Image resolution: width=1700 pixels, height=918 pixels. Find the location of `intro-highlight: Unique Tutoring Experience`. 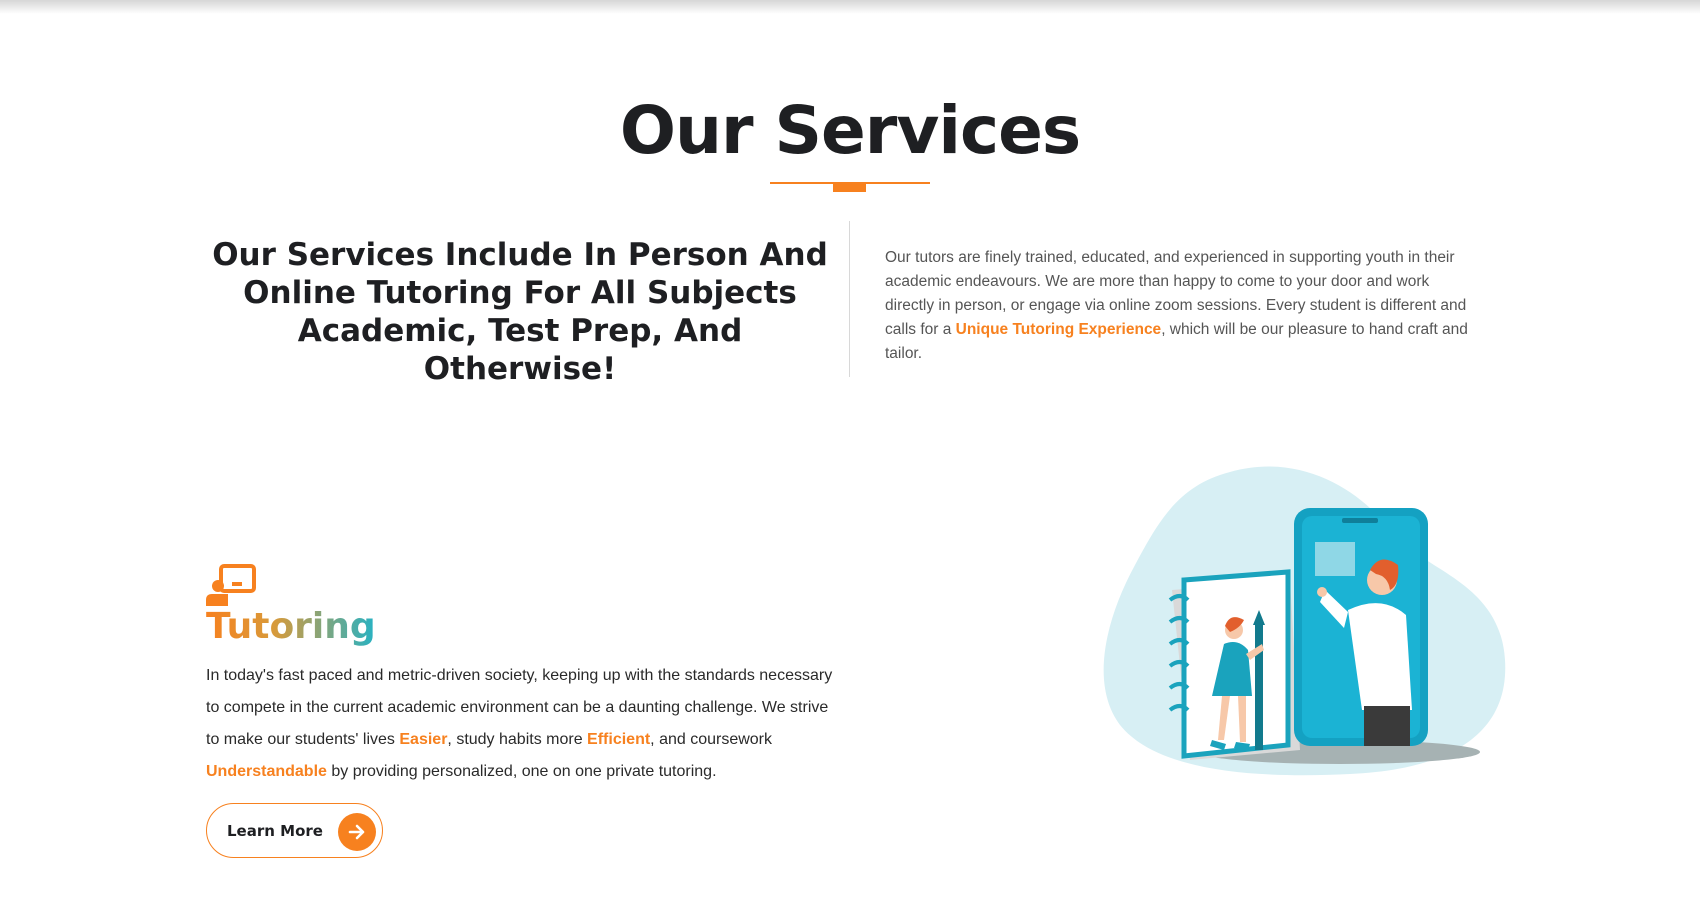

intro-highlight: Unique Tutoring Experience is located at coordinates (1058, 329).